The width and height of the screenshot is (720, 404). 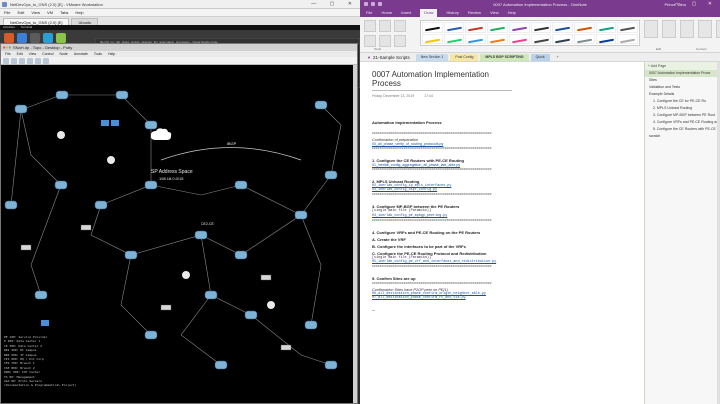 I want to click on add-page-button: + Add Page, so click(x=682, y=66).